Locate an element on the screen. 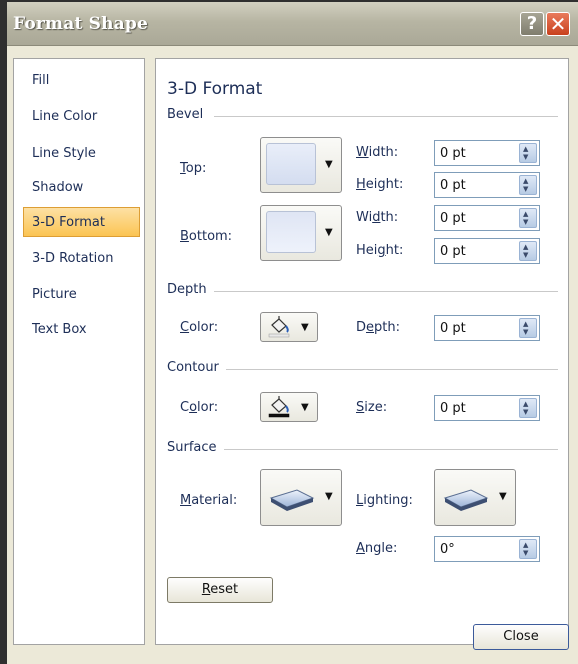 This screenshot has width=578, height=664. bevel-bottom-dropdown: ▼ is located at coordinates (301, 233).